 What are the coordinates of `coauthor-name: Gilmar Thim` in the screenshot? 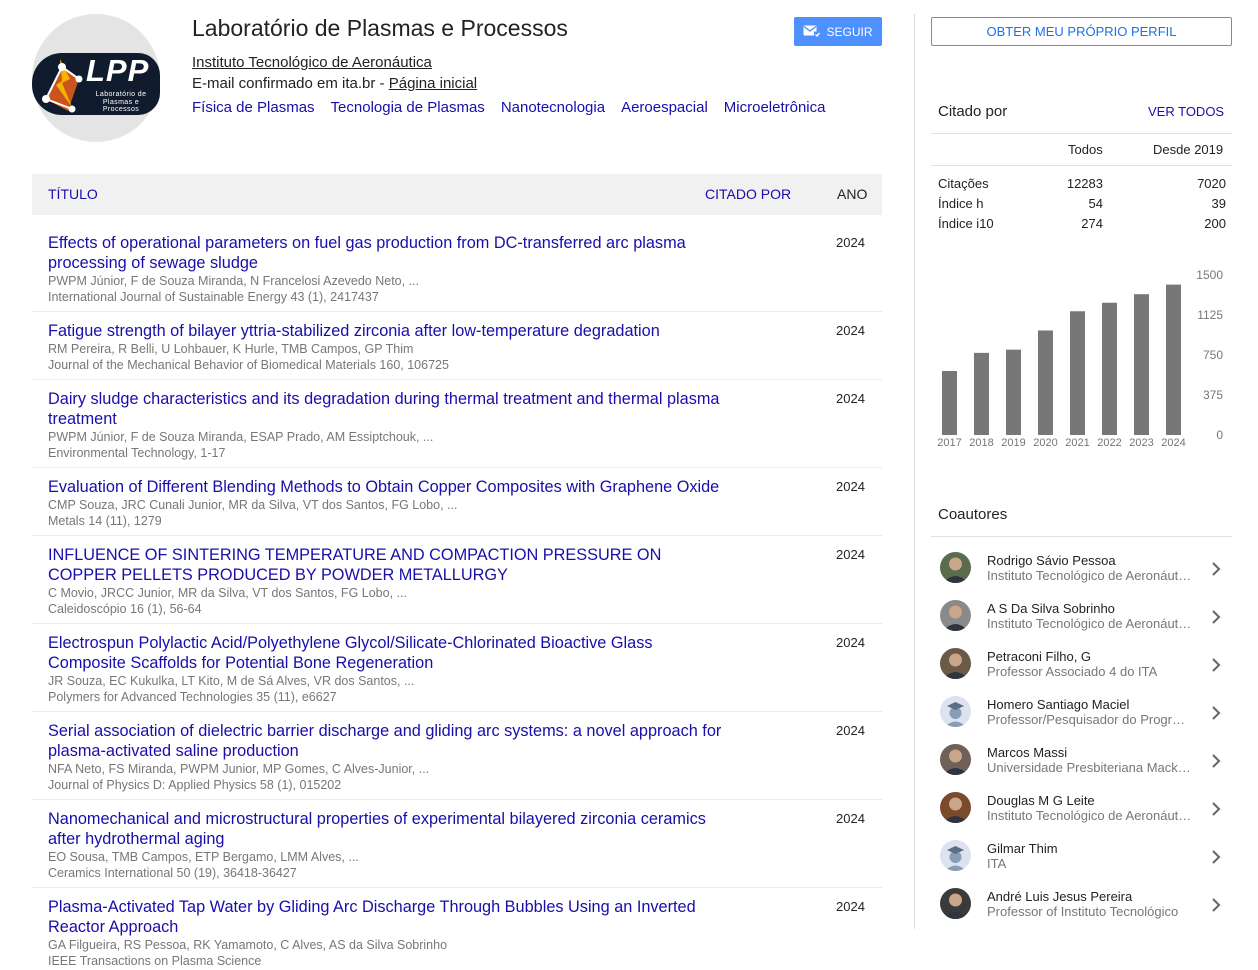 It's located at (1022, 848).